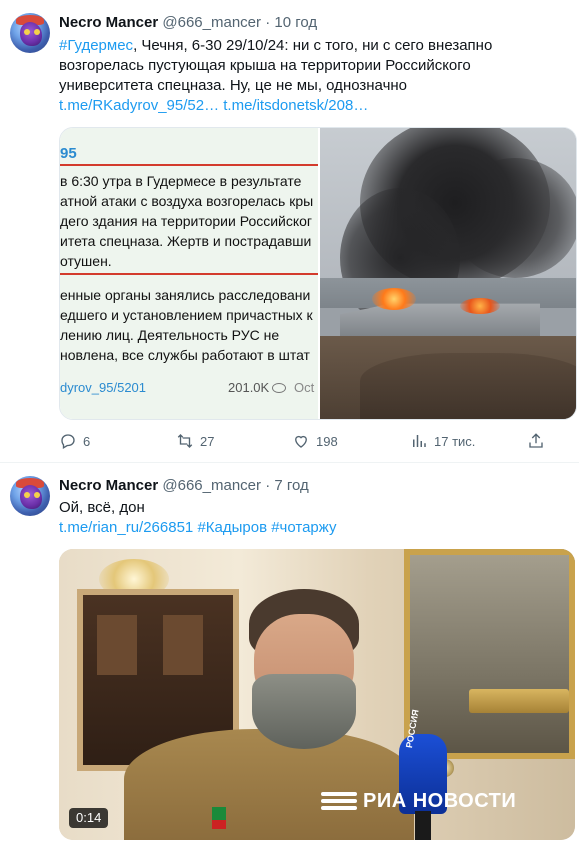 This screenshot has width=579, height=844. What do you see at coordinates (102, 507) in the screenshot?
I see `tweet-body: Ой, всё, дон` at bounding box center [102, 507].